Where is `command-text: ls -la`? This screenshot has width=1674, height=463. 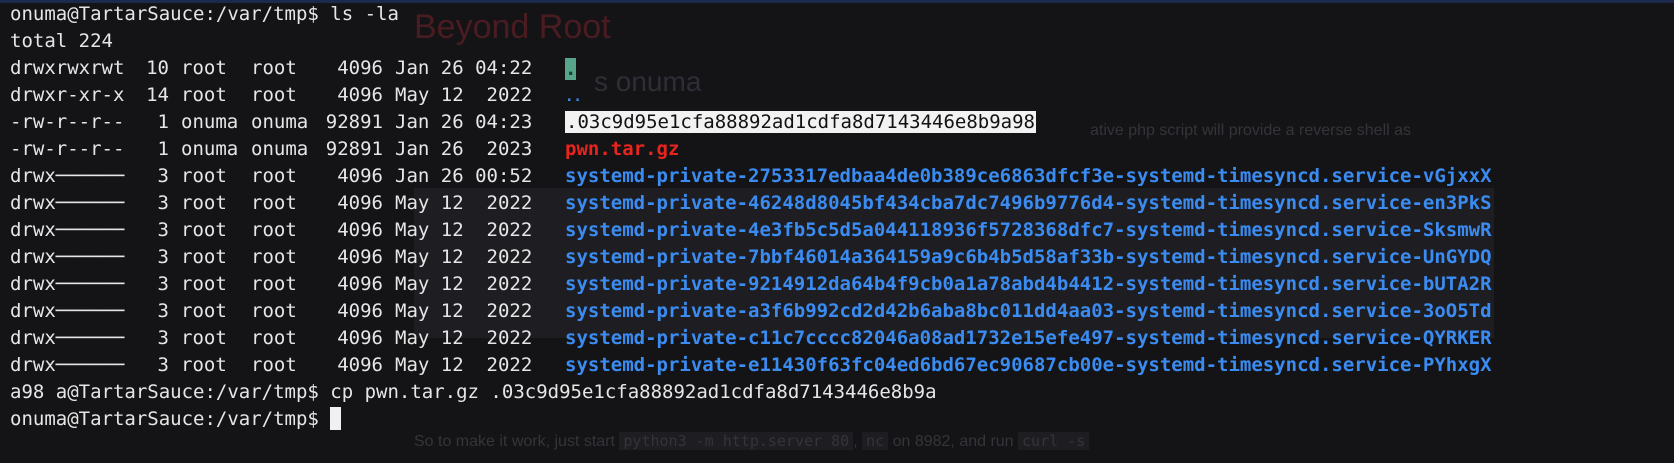 command-text: ls -la is located at coordinates (358, 14).